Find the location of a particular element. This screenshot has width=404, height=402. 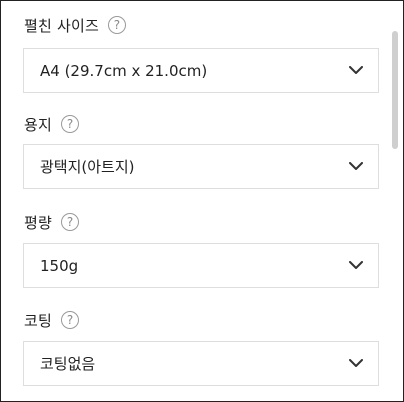

weight-select: 150g is located at coordinates (201, 265).